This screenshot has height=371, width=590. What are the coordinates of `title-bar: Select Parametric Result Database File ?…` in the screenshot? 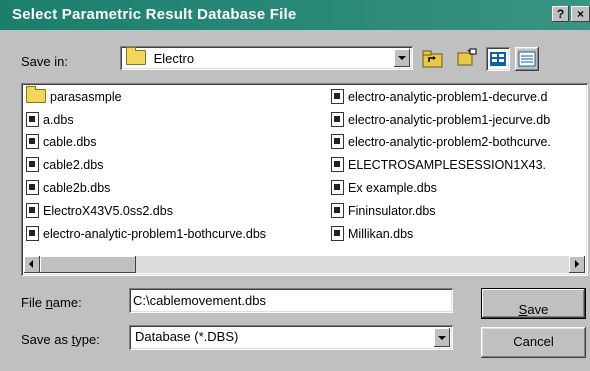 It's located at (295, 15).